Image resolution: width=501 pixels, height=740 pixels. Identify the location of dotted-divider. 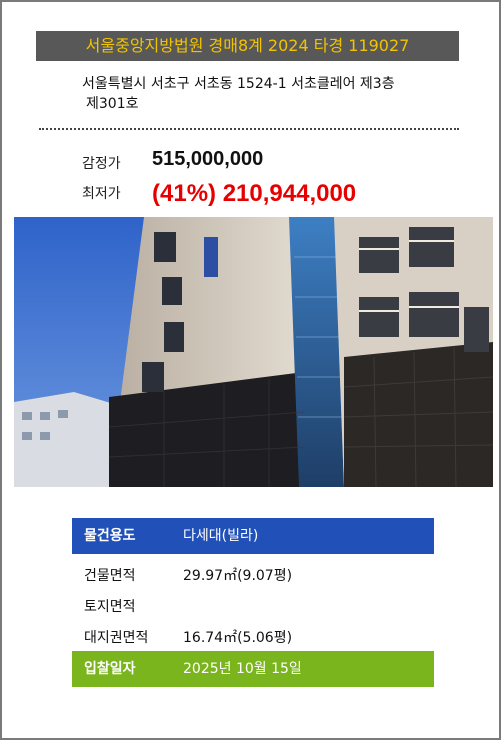
(249, 129).